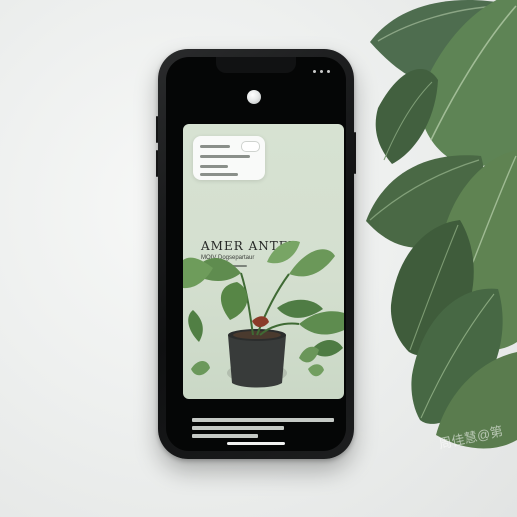 The height and width of the screenshot is (517, 517). I want to click on potted-plant-image, so click(263, 314).